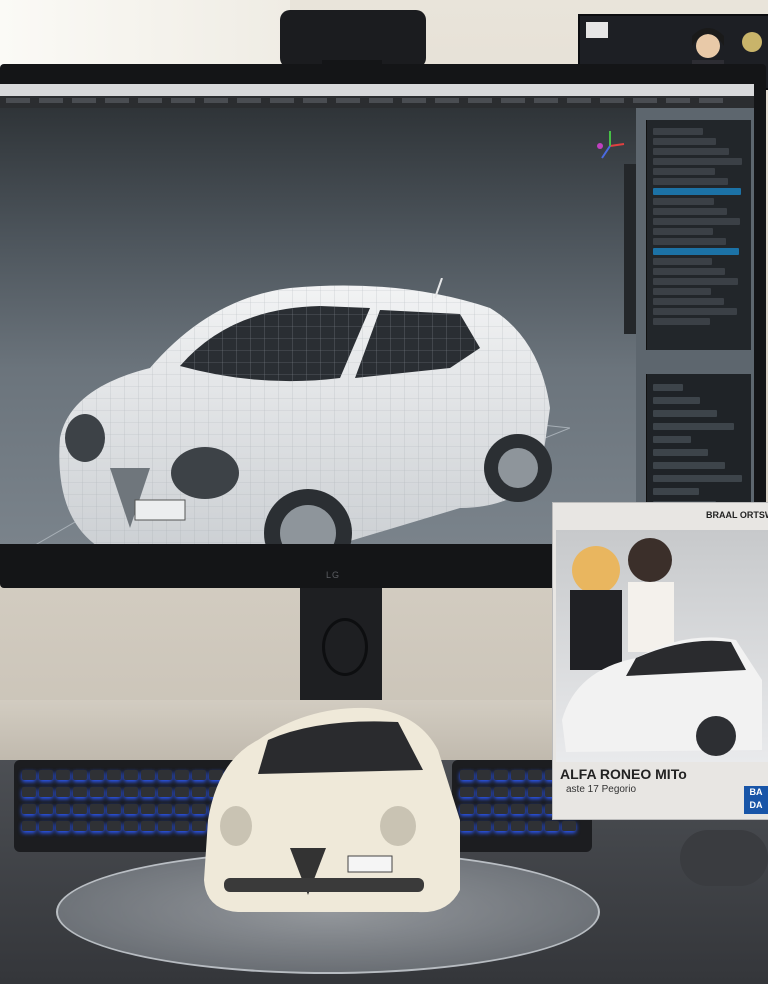 The image size is (768, 984). Describe the element at coordinates (610, 146) in the screenshot. I see `axis-gizmo-icon` at that location.